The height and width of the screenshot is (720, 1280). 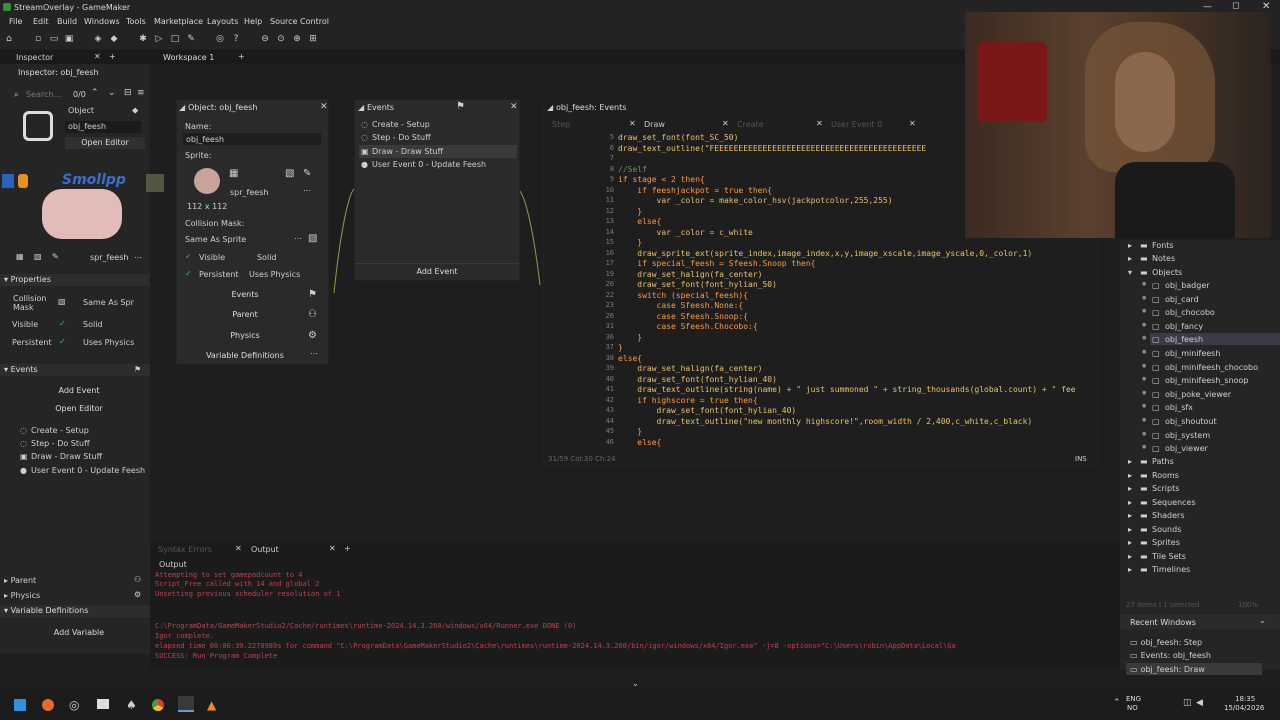 What do you see at coordinates (1211, 367) in the screenshot?
I see `object-asset-item: obj_minifeesh_chocobo` at bounding box center [1211, 367].